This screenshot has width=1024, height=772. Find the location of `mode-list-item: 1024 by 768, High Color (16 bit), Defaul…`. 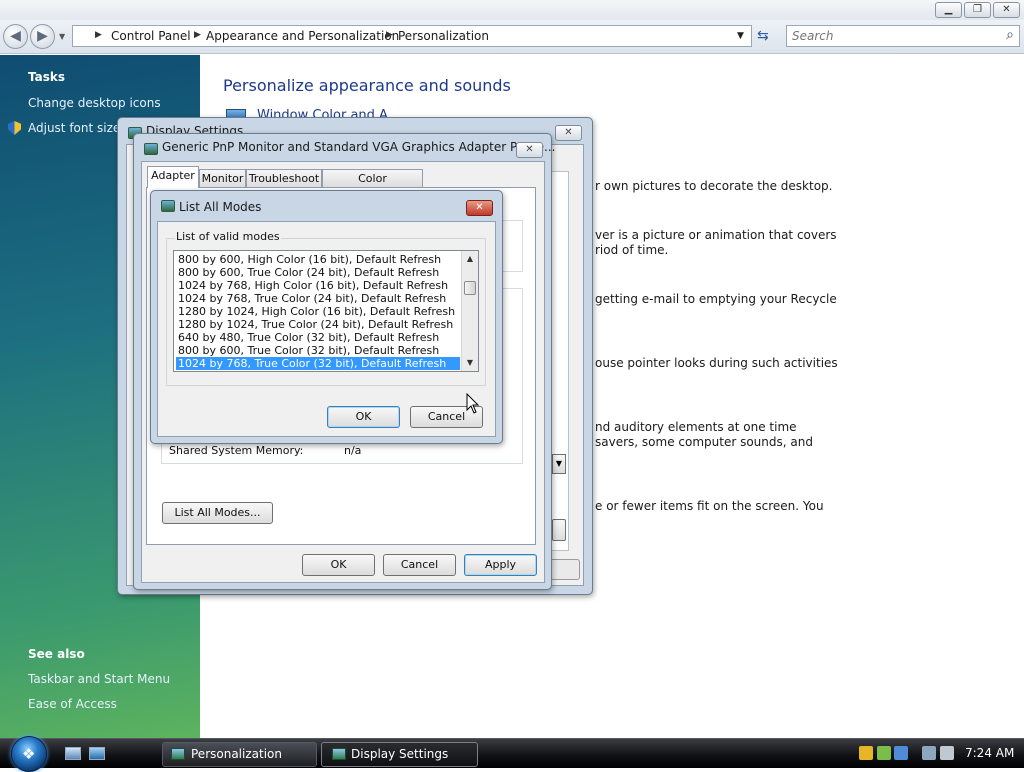

mode-list-item: 1024 by 768, High Color (16 bit), Defaul… is located at coordinates (318, 285).